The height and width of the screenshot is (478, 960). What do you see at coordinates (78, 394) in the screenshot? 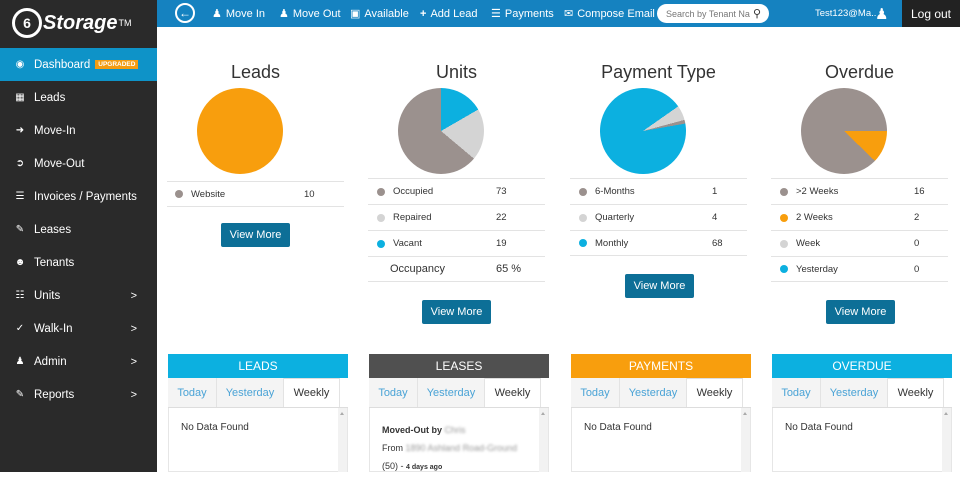
I see `sidebar-item-reports: ✎ Reports >` at bounding box center [78, 394].